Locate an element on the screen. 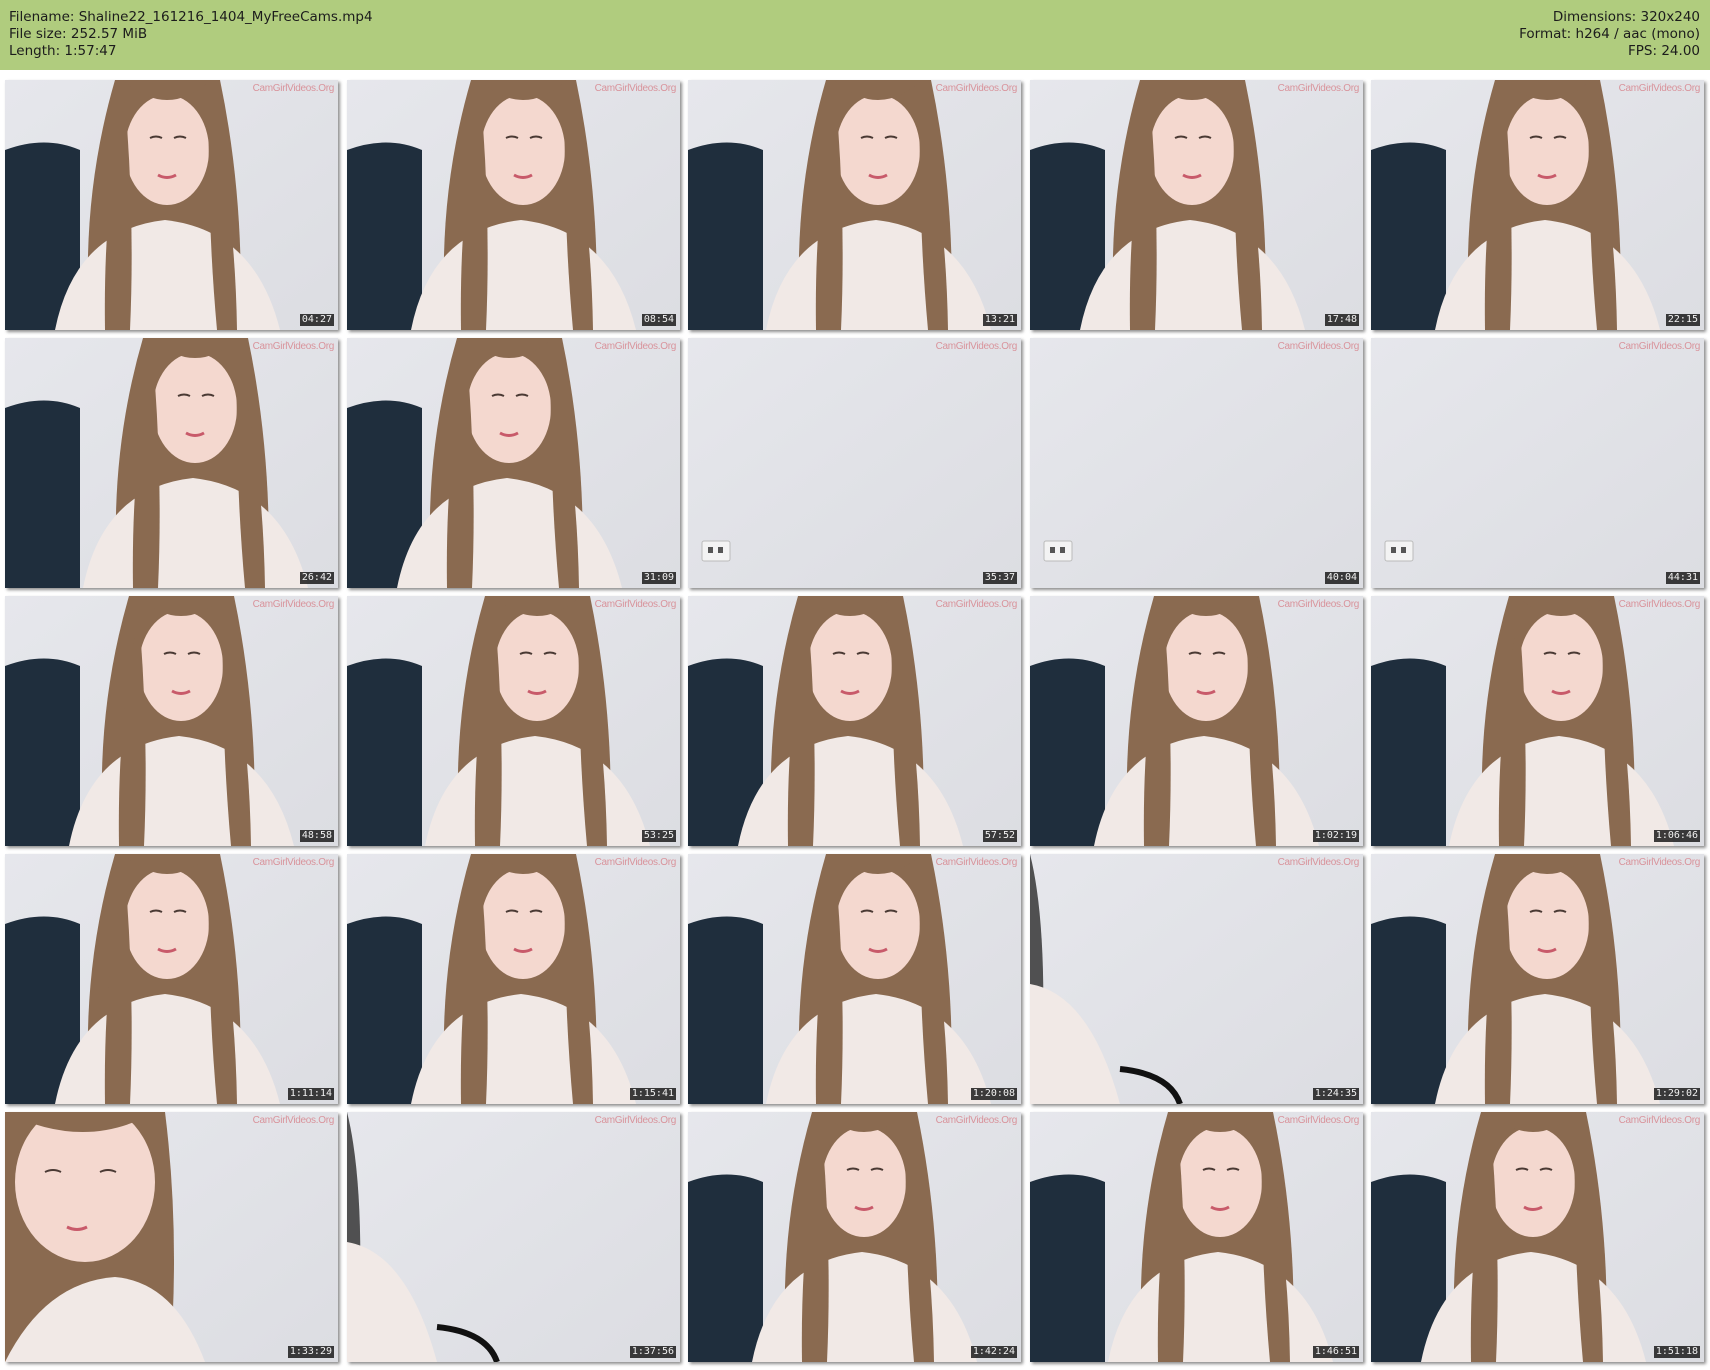 This screenshot has height=1370, width=1710. frame-timestamp: 1:24:35 is located at coordinates (1335, 1094).